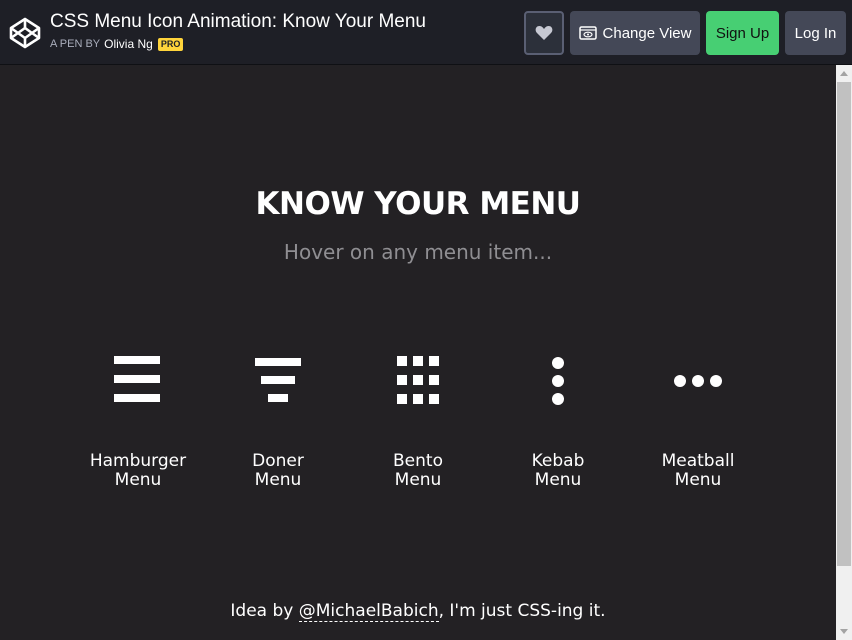 The width and height of the screenshot is (852, 640). Describe the element at coordinates (558, 381) in the screenshot. I see `kebab-icon` at that location.